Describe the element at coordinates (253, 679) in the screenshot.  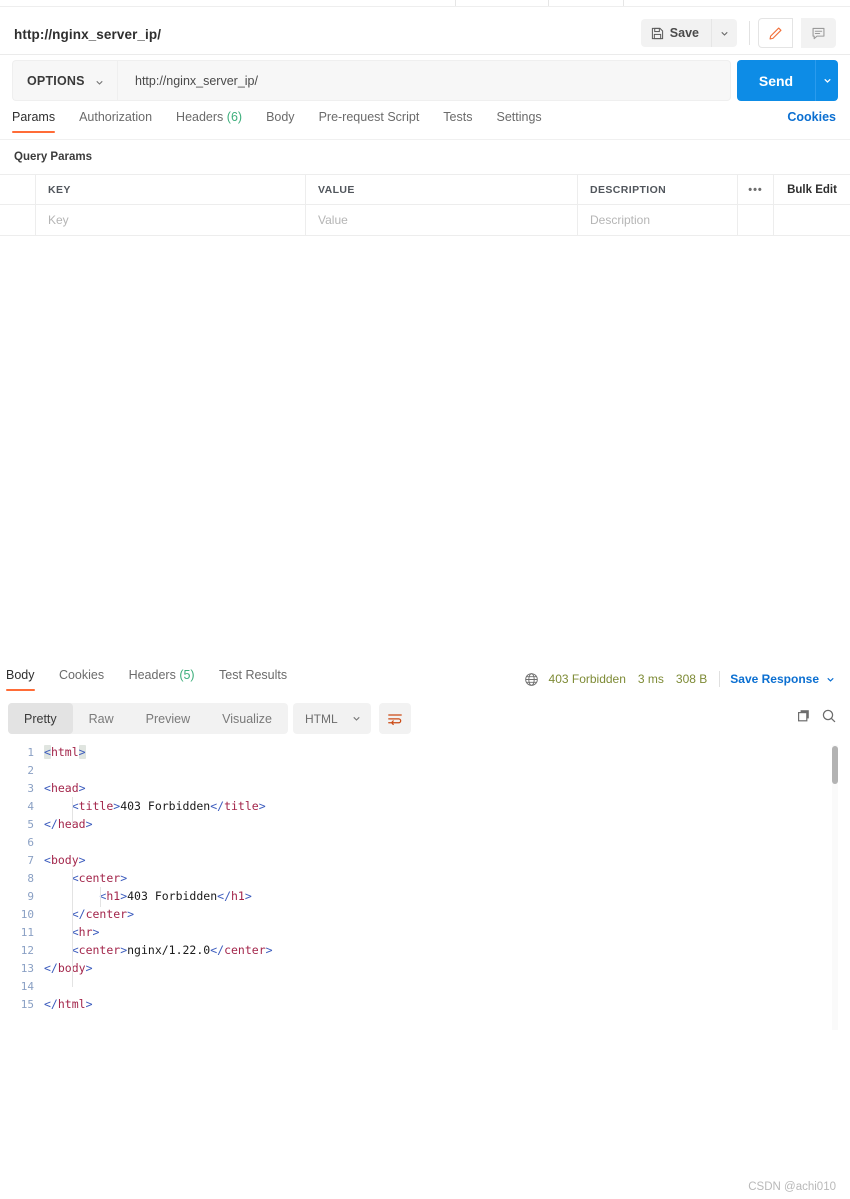
I see `response-tab-test-results: Test Results` at that location.